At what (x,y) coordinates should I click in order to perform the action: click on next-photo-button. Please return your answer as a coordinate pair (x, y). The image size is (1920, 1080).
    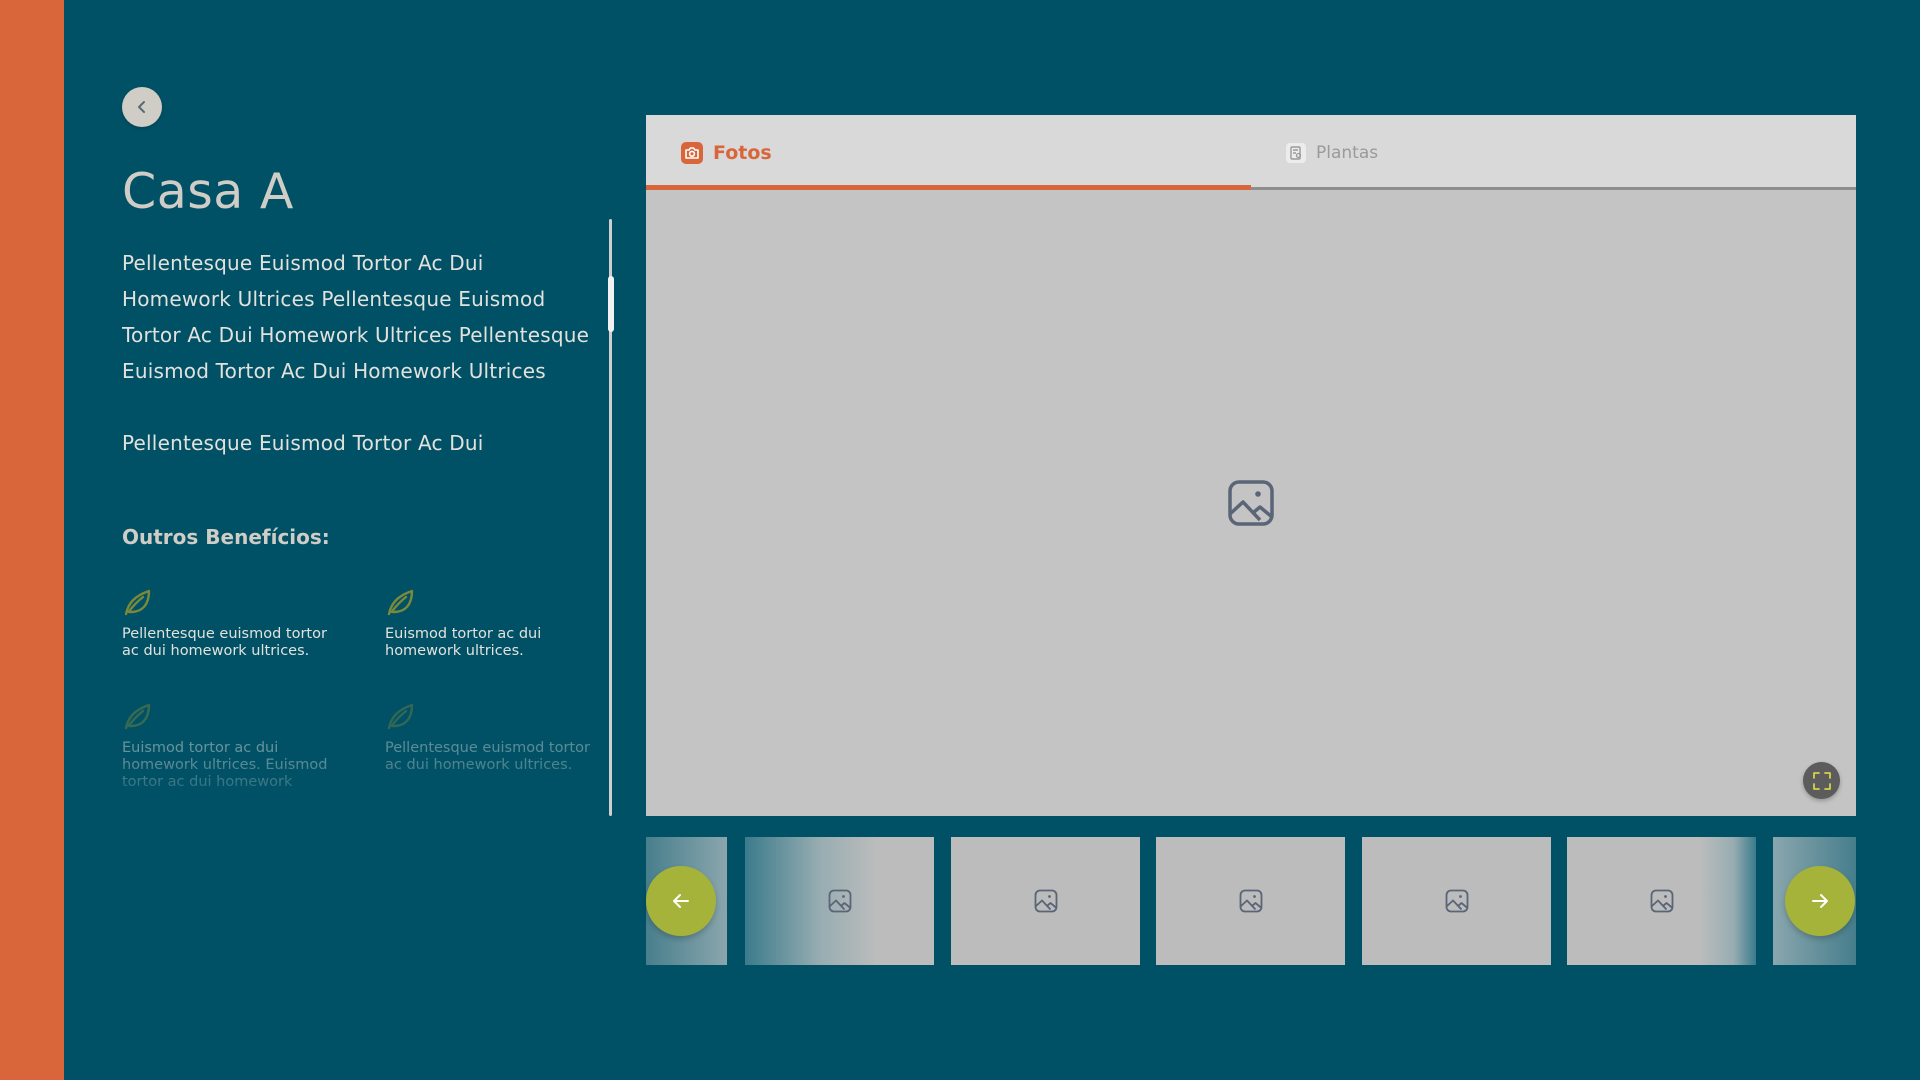
    Looking at the image, I should click on (1820, 901).